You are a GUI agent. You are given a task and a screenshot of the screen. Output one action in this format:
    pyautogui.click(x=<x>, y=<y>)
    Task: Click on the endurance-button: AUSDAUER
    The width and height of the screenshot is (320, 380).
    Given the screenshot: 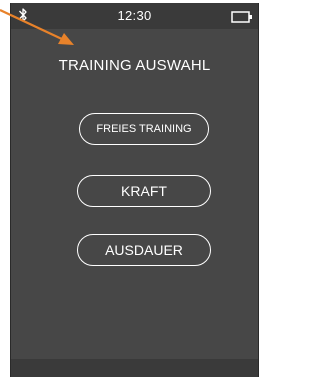 What is the action you would take?
    pyautogui.click(x=144, y=250)
    